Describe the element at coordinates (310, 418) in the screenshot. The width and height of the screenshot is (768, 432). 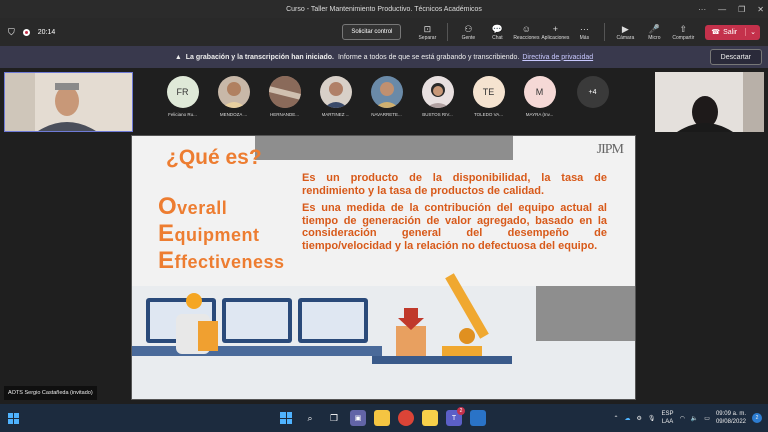
I see `search-icon: ⌕` at that location.